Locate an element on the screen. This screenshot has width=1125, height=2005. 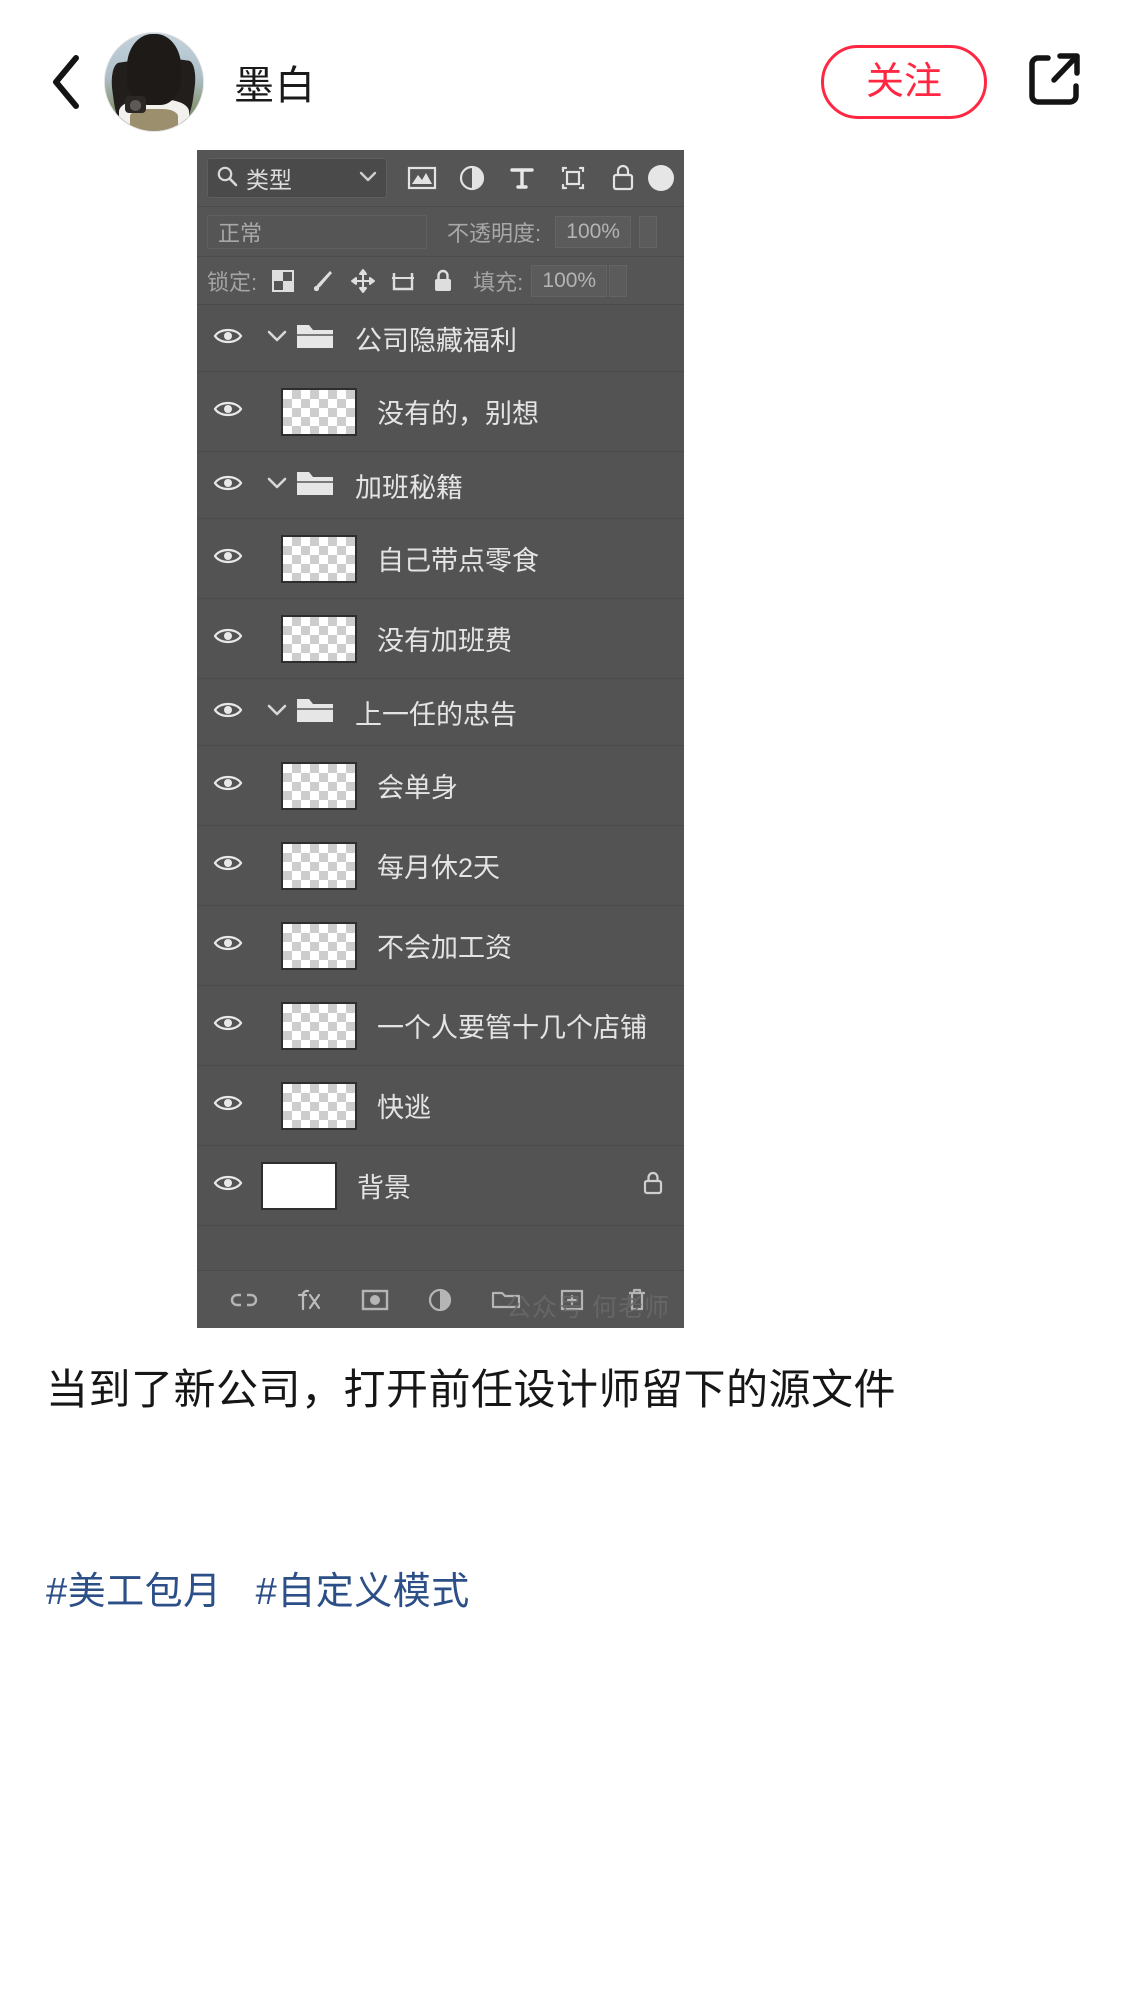
opacity-stepper is located at coordinates (648, 231).